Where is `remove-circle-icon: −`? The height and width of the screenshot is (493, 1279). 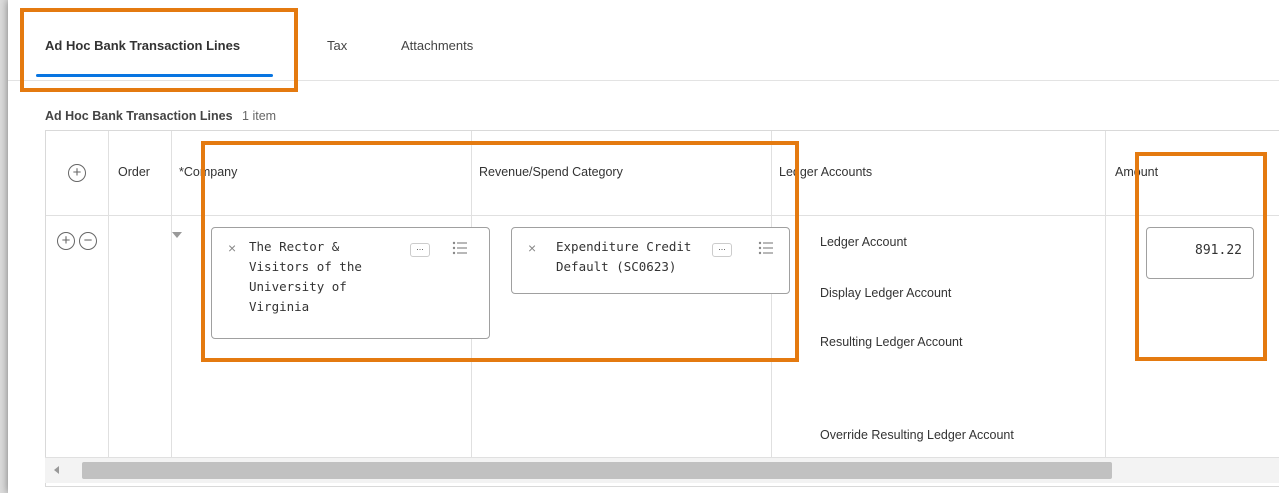
remove-circle-icon: − is located at coordinates (88, 241).